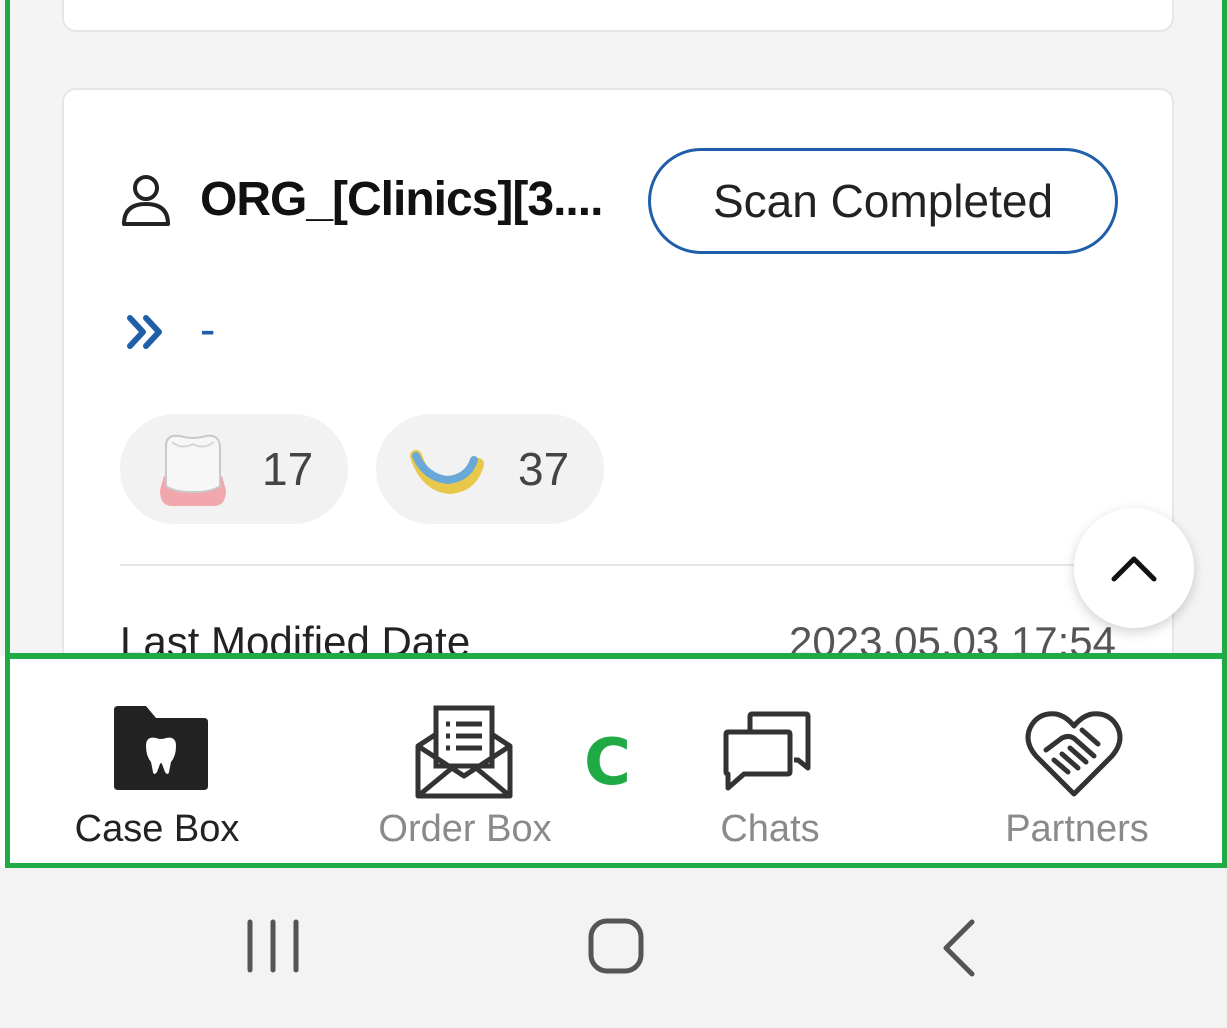  Describe the element at coordinates (465, 829) in the screenshot. I see `tab-order-box-label: Order Box` at that location.